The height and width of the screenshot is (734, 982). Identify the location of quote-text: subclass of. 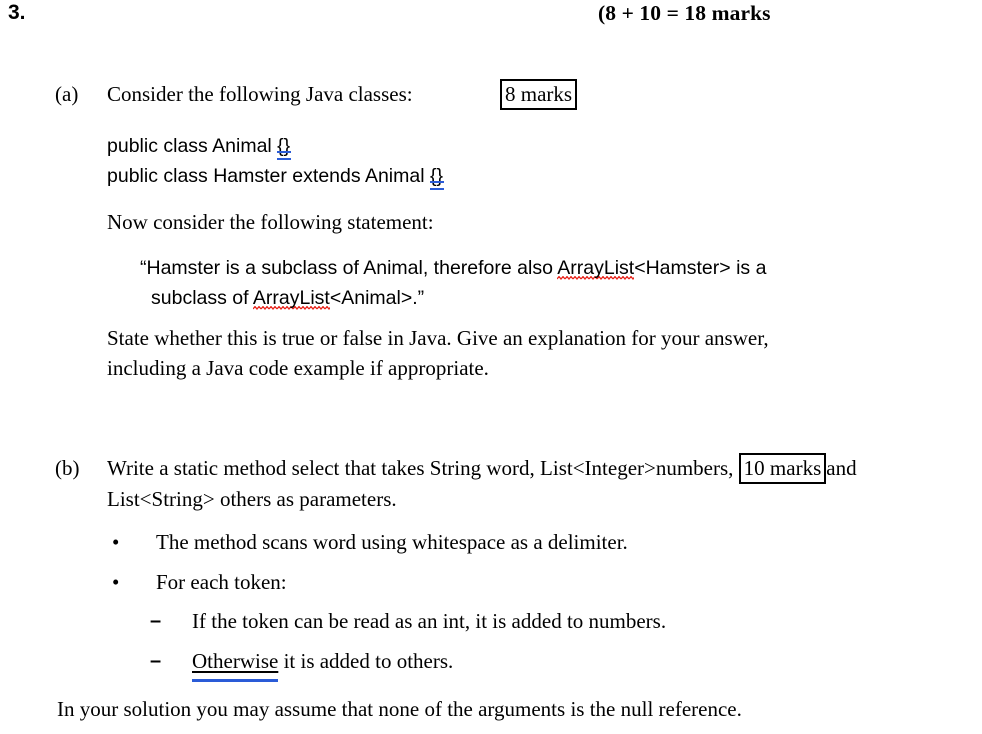
(202, 298).